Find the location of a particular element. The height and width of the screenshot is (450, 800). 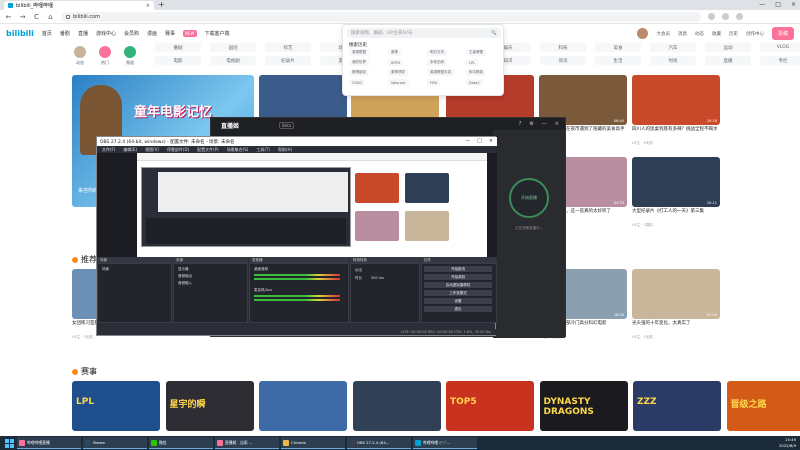

search-input: 搜索视频、番剧、UP主或AV号 🔍 is located at coordinates (424, 33).